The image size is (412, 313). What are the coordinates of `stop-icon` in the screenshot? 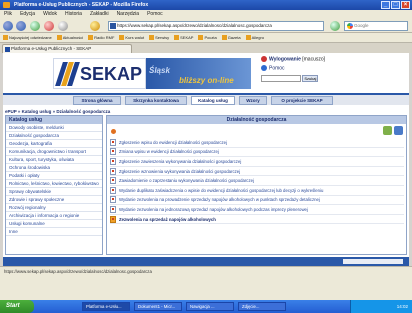 It's located at (49, 26).